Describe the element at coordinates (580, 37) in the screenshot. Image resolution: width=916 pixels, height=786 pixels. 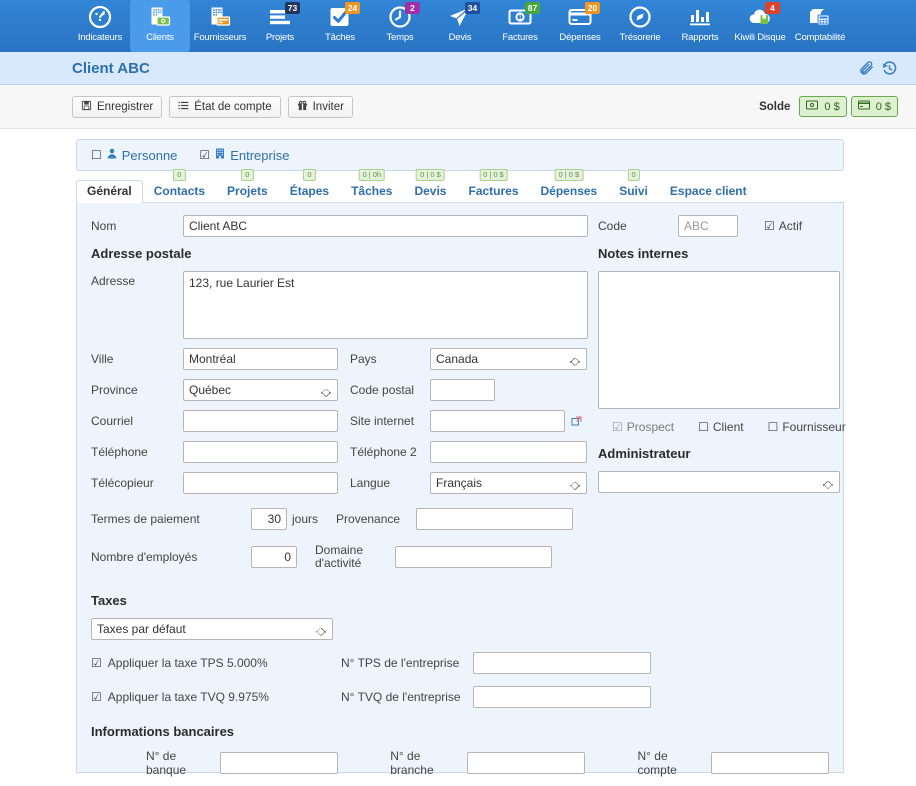
I see `nav-label: Dépenses` at that location.